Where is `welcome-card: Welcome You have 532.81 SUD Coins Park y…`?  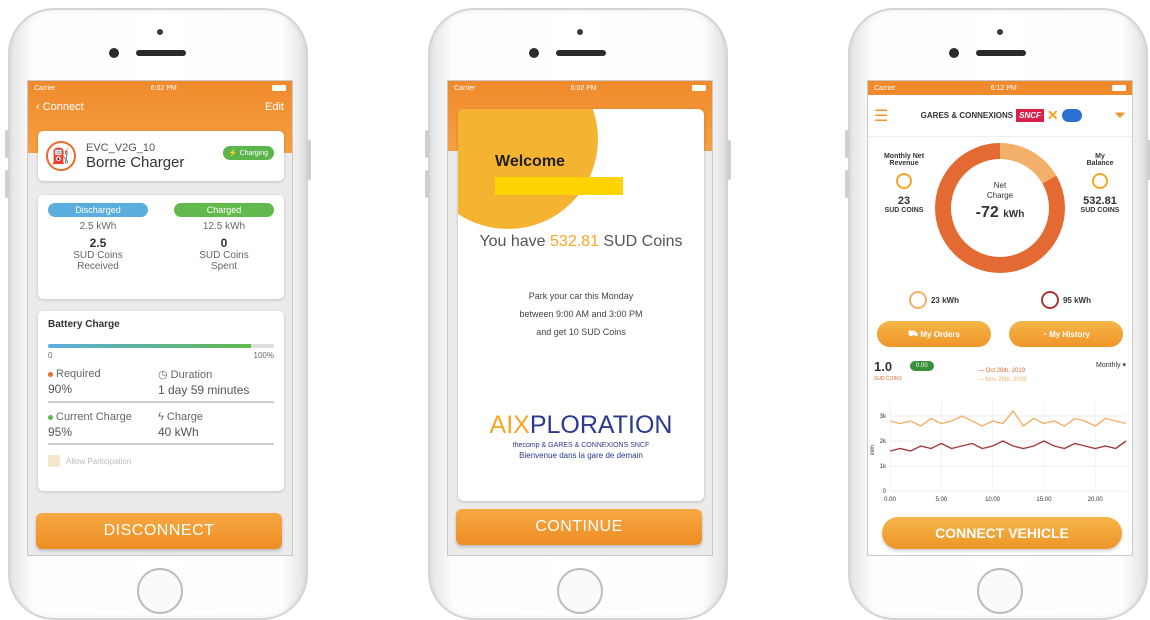
welcome-card: Welcome You have 532.81 SUD Coins Park y… is located at coordinates (581, 305).